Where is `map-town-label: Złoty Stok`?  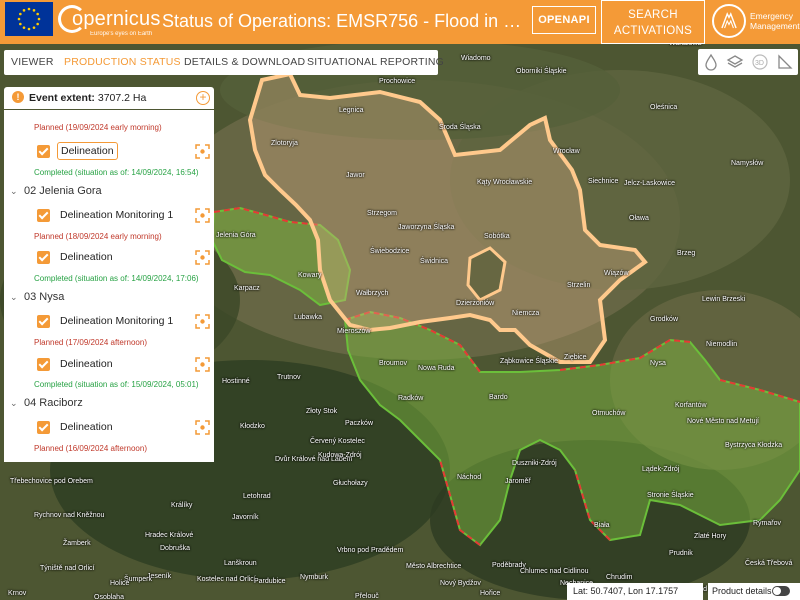
map-town-label: Złoty Stok is located at coordinates (322, 411).